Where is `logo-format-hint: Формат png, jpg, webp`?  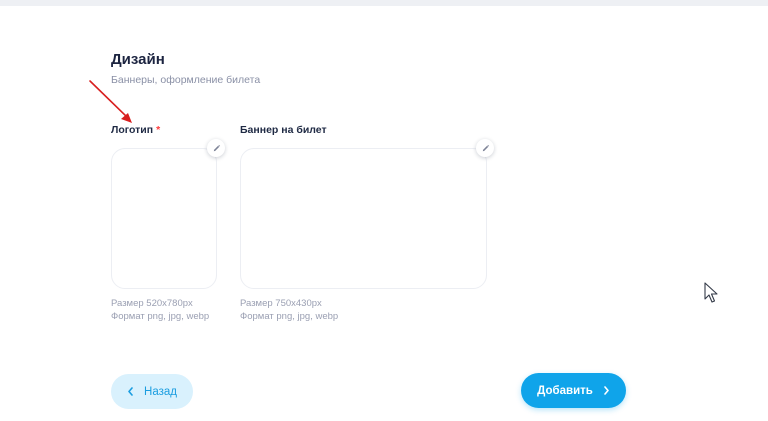 logo-format-hint: Формат png, jpg, webp is located at coordinates (160, 316).